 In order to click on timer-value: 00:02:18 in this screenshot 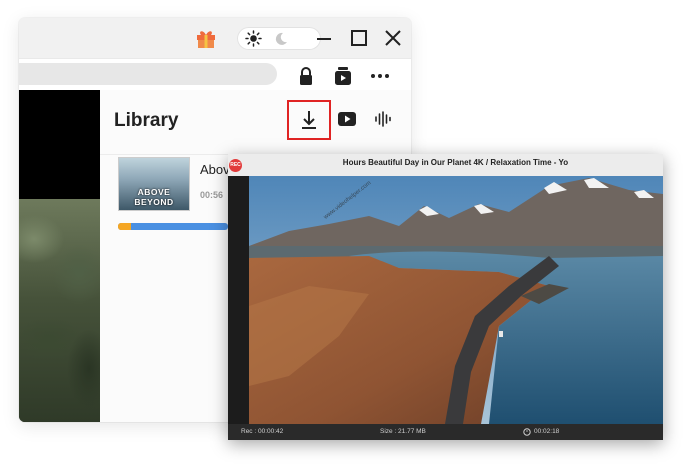, I will do `click(547, 431)`.